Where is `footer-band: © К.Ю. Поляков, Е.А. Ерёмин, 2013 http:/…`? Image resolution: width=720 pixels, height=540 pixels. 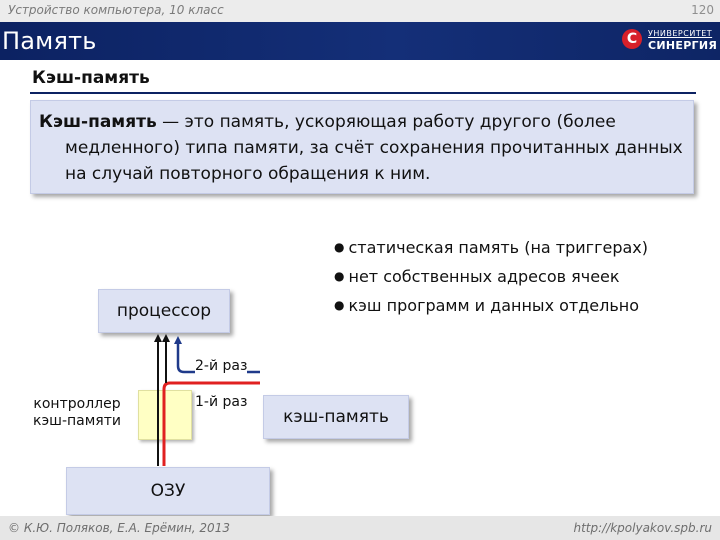
footer-band: © К.Ю. Поляков, Е.А. Ерёмин, 2013 http:/… is located at coordinates (360, 528).